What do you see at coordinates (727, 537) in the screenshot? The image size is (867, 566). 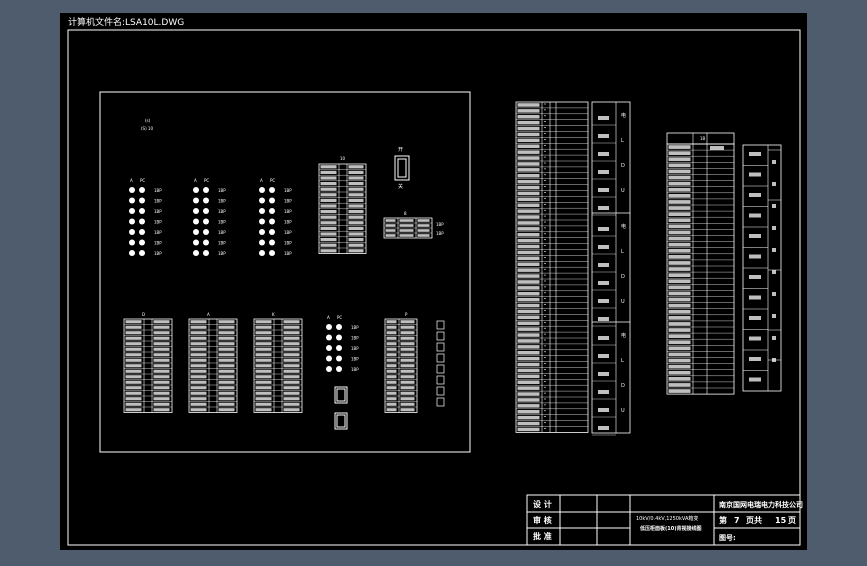 I see `drawing-number-label: 图号:` at bounding box center [727, 537].